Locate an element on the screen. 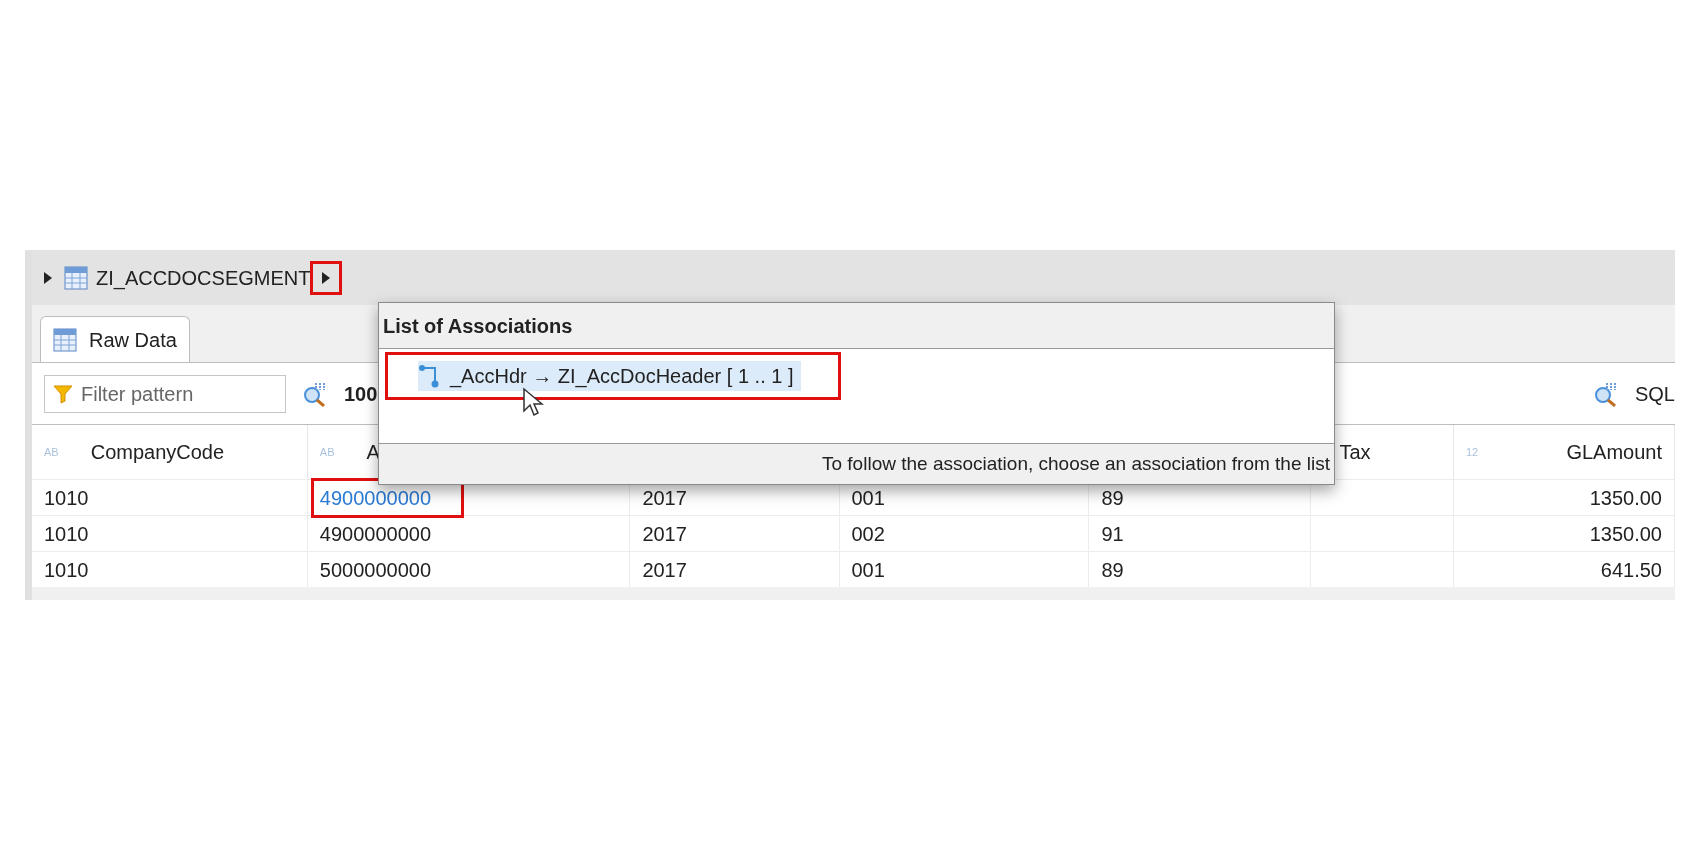  table-cell-text: 5000000000 is located at coordinates (375, 570).